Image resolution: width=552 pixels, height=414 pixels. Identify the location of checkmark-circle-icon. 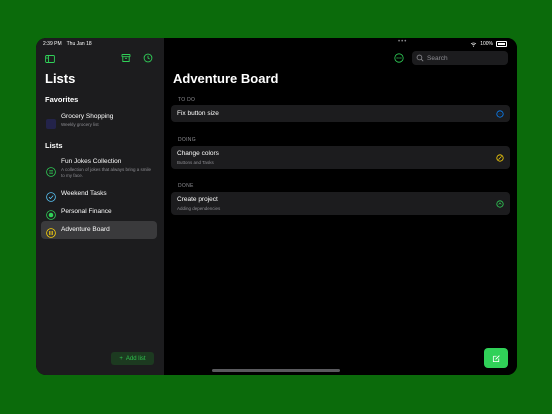
(51, 195).